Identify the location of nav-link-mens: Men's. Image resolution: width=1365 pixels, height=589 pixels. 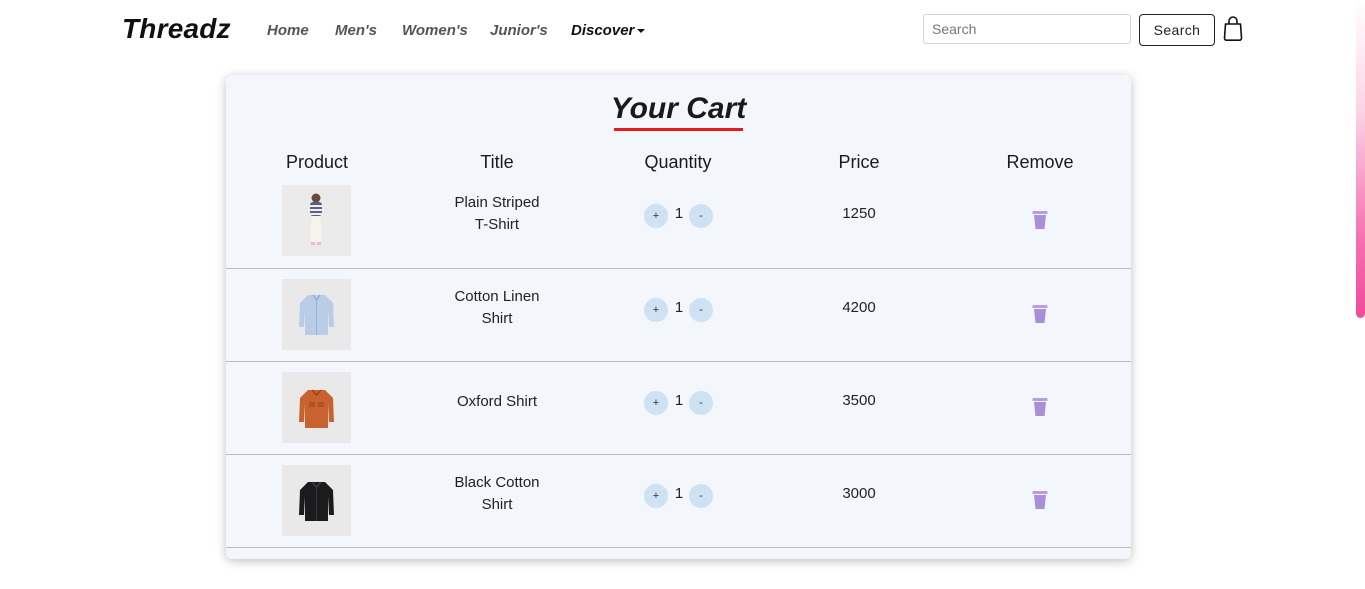
(356, 30).